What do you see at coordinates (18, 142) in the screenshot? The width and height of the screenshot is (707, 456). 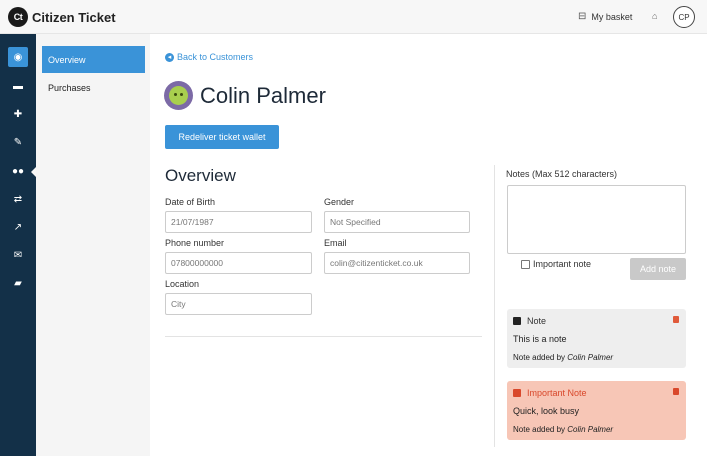 I see `magic-wand-icon: ✎` at bounding box center [18, 142].